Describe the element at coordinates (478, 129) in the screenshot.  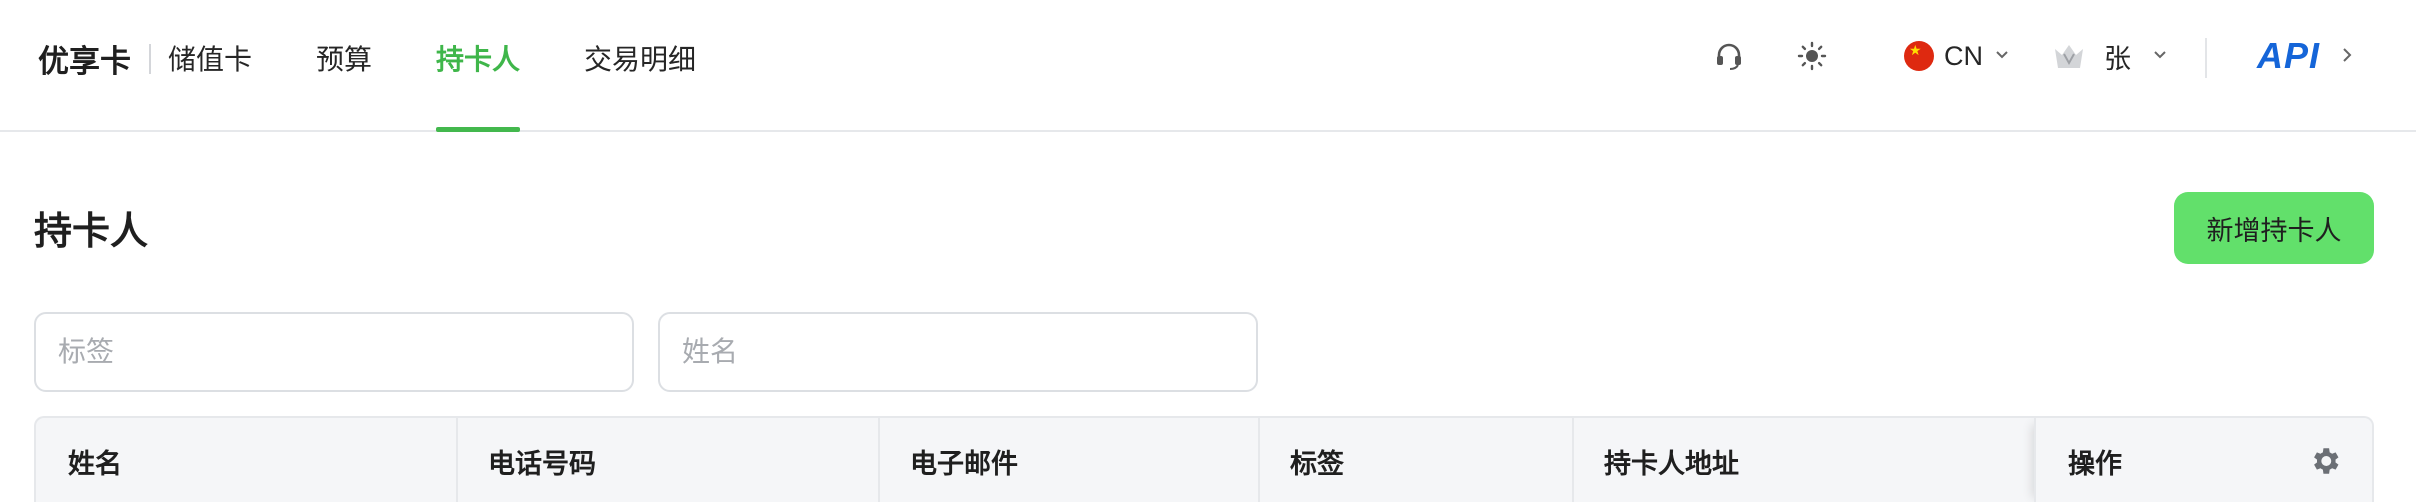
I see `active-tab-indicator` at that location.